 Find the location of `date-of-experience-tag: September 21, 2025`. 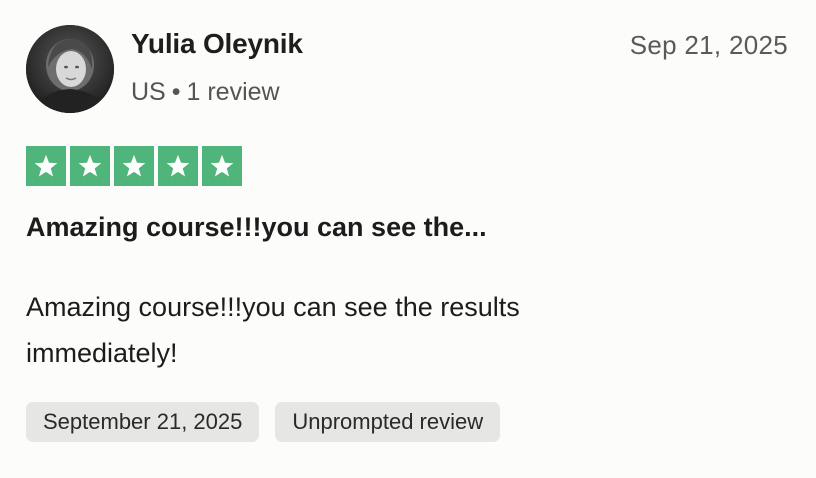

date-of-experience-tag: September 21, 2025 is located at coordinates (143, 422).